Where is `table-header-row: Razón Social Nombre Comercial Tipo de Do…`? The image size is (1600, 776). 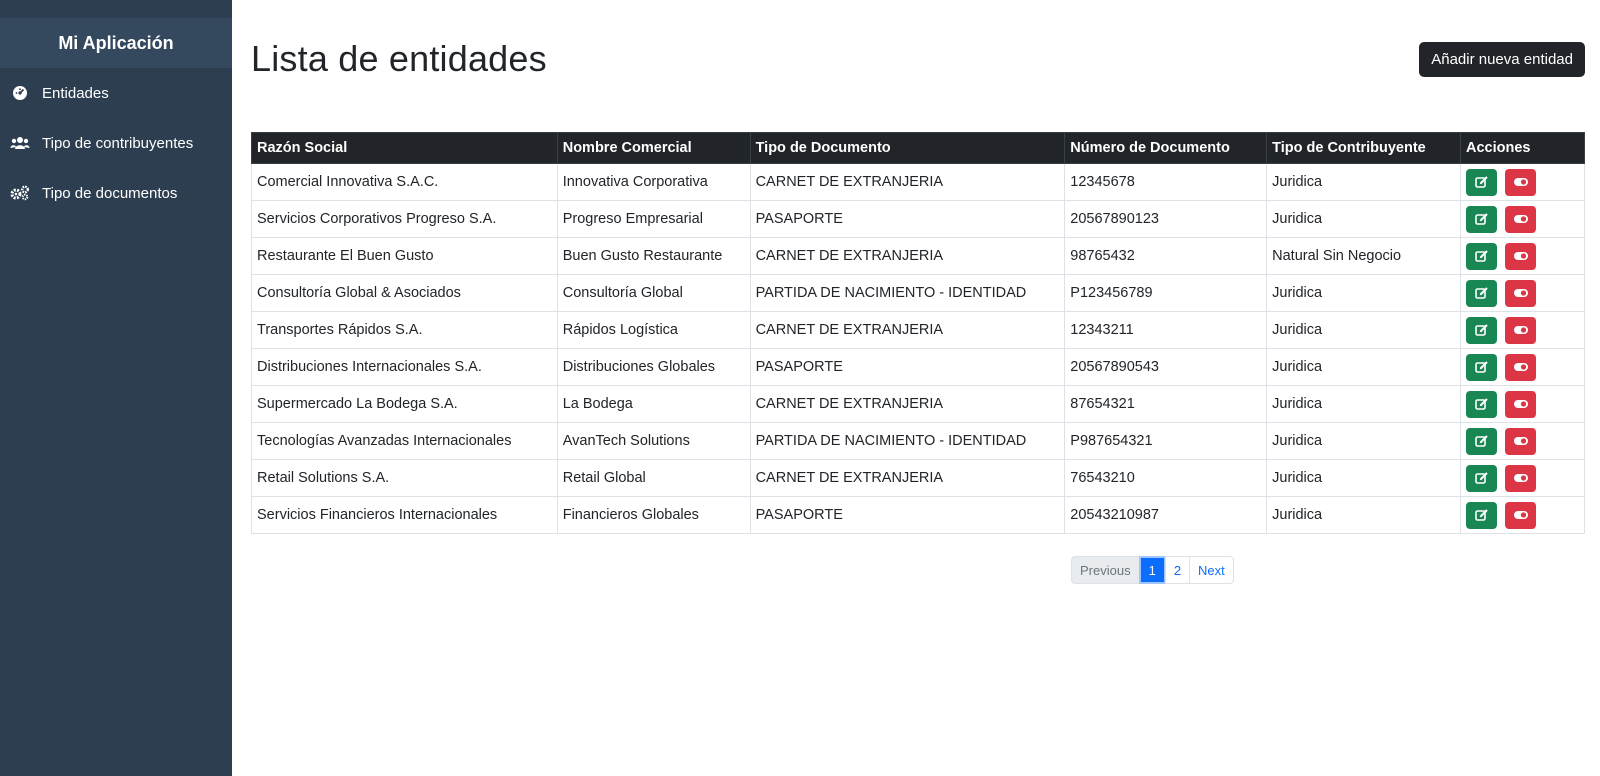 table-header-row: Razón Social Nombre Comercial Tipo de Do… is located at coordinates (918, 148).